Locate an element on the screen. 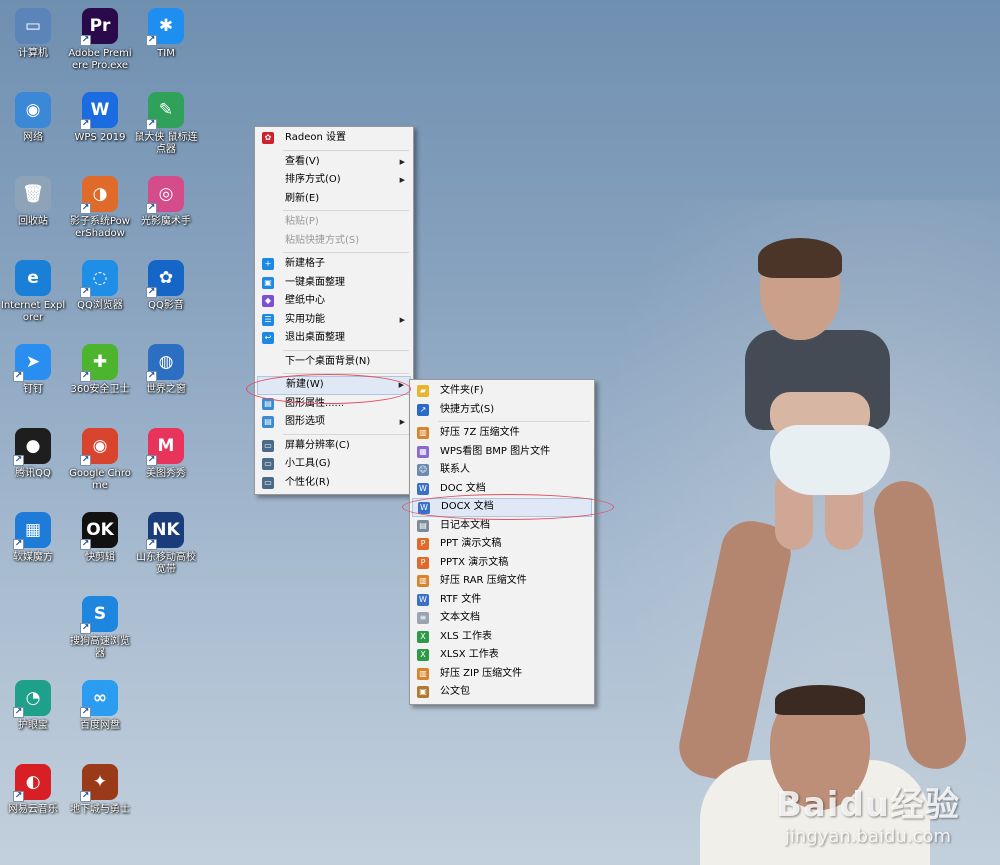 This screenshot has height=865, width=1000. new-submenu-item: X XLSX 工作表 is located at coordinates (502, 655).